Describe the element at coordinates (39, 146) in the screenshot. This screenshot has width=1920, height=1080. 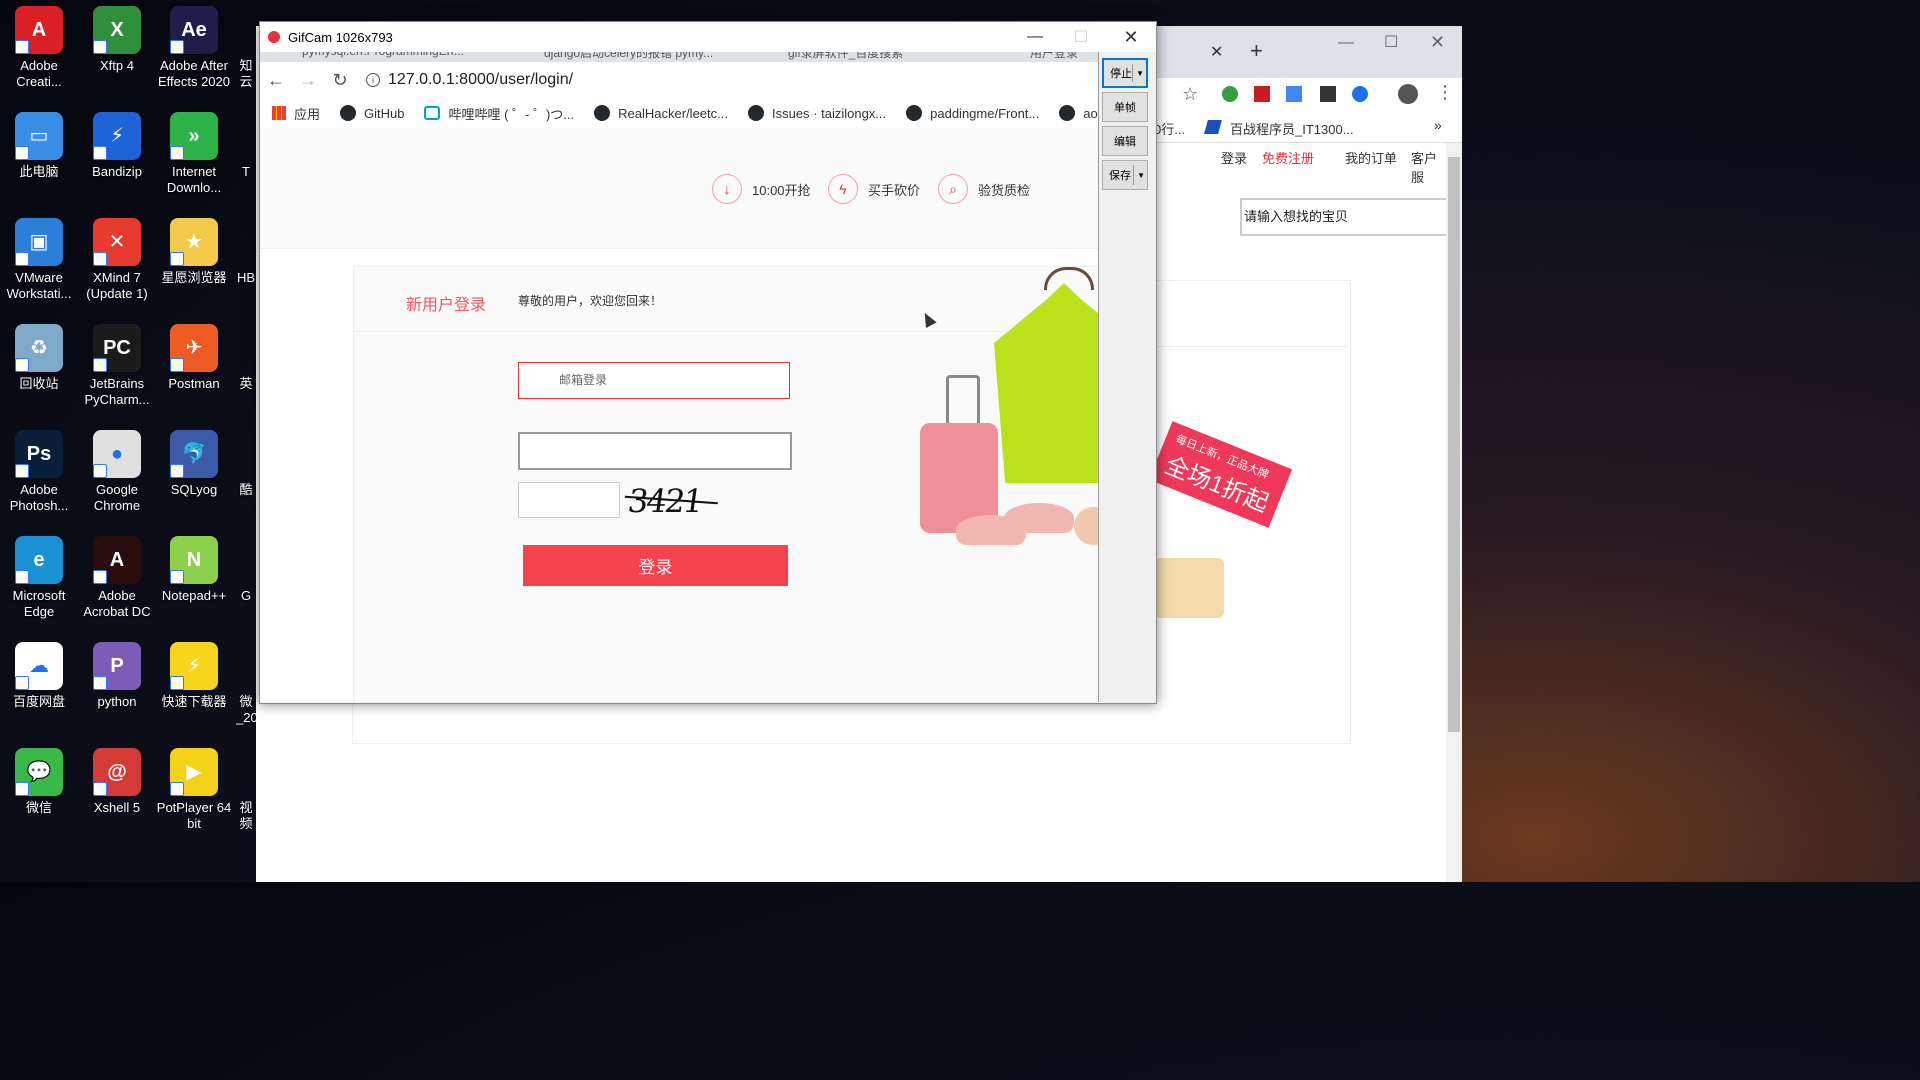
I see `desktop-icon: ▭ 此电脑` at that location.